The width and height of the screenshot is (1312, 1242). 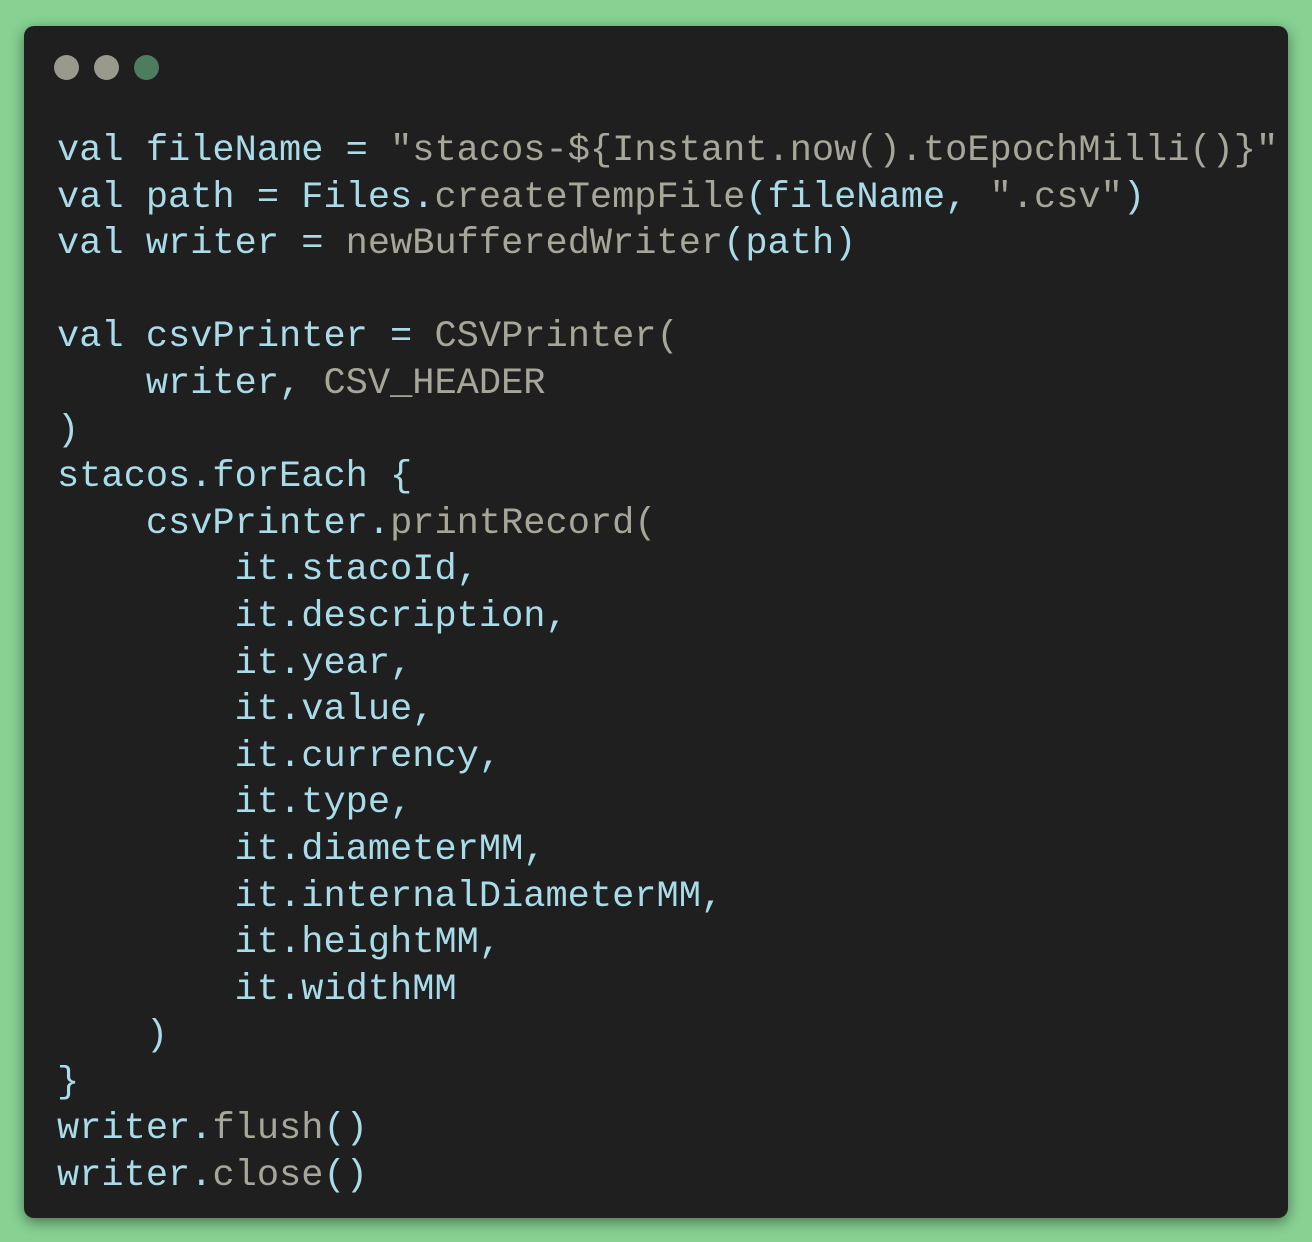 What do you see at coordinates (534, 244) in the screenshot?
I see `code-token: newBufferedWriter` at bounding box center [534, 244].